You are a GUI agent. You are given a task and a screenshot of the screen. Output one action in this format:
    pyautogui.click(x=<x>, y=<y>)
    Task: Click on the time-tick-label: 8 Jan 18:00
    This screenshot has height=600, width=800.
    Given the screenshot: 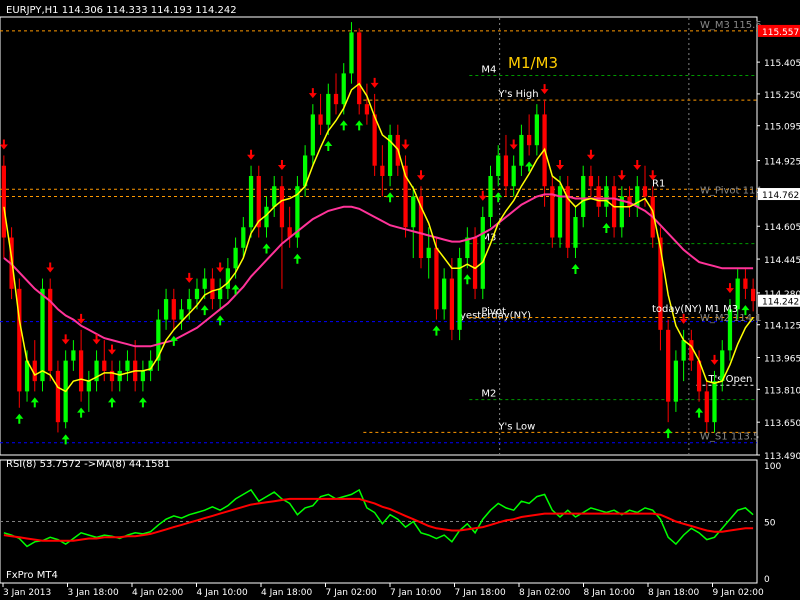 What is the action you would take?
    pyautogui.click(x=674, y=593)
    